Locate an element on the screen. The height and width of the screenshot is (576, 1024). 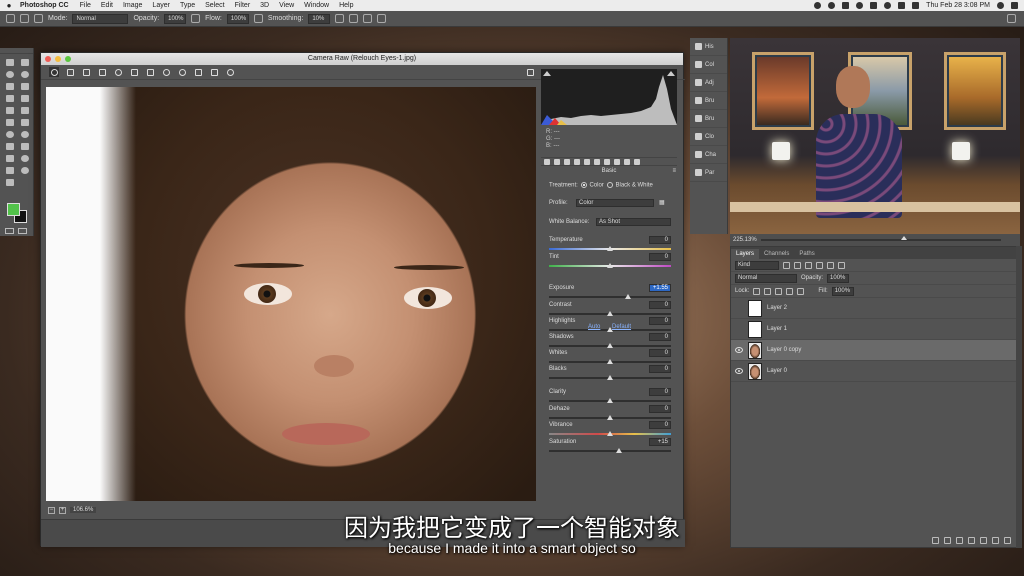
default-link: Default is located at coordinates (621, 327).